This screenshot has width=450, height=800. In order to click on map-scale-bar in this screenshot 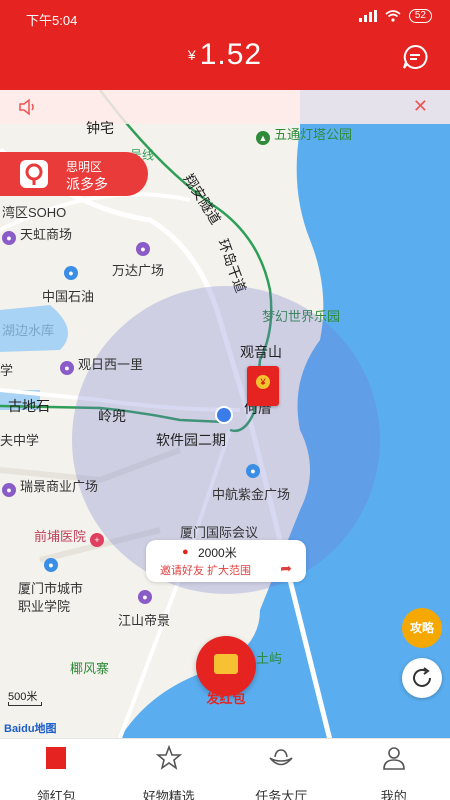, I will do `click(25, 704)`.